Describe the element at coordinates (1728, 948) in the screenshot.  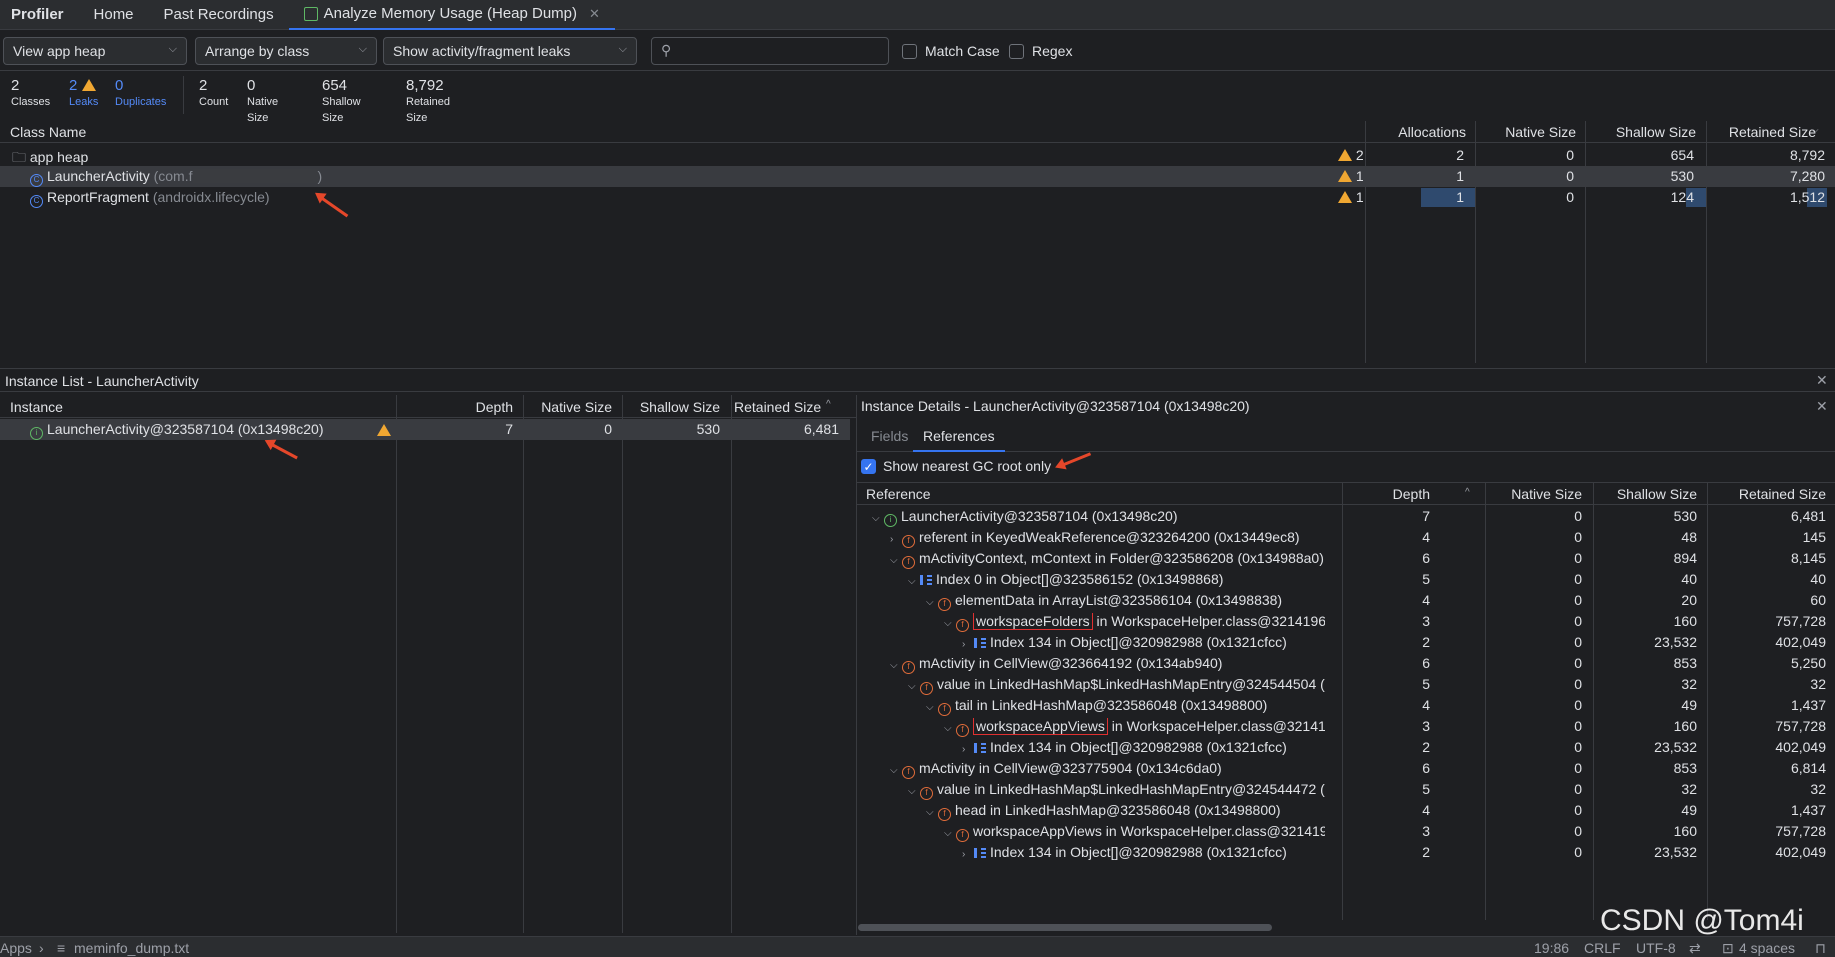
I see `indent-icon: ⊡` at that location.